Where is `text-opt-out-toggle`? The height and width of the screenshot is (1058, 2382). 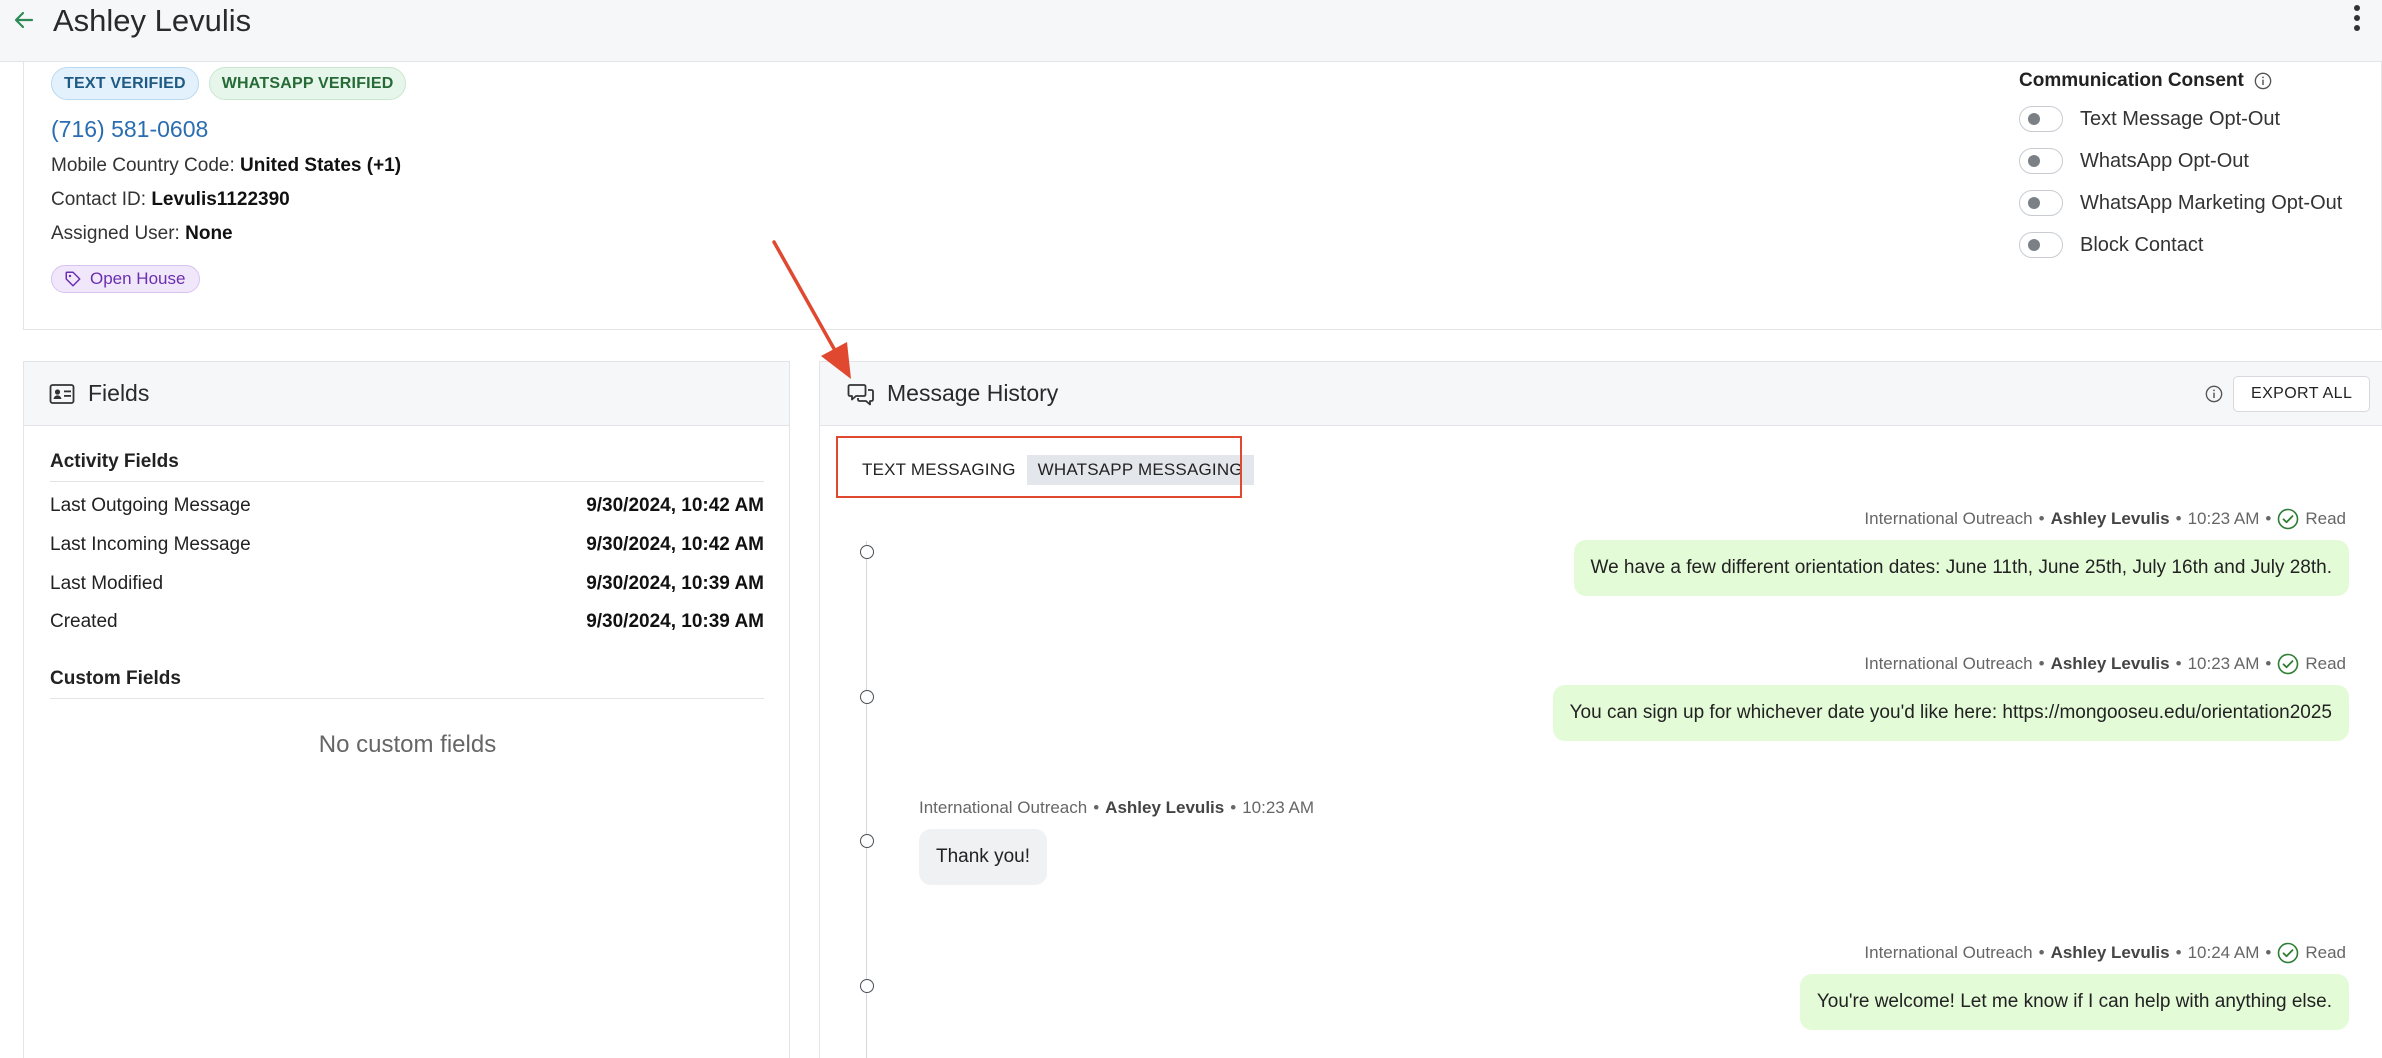 text-opt-out-toggle is located at coordinates (2041, 119).